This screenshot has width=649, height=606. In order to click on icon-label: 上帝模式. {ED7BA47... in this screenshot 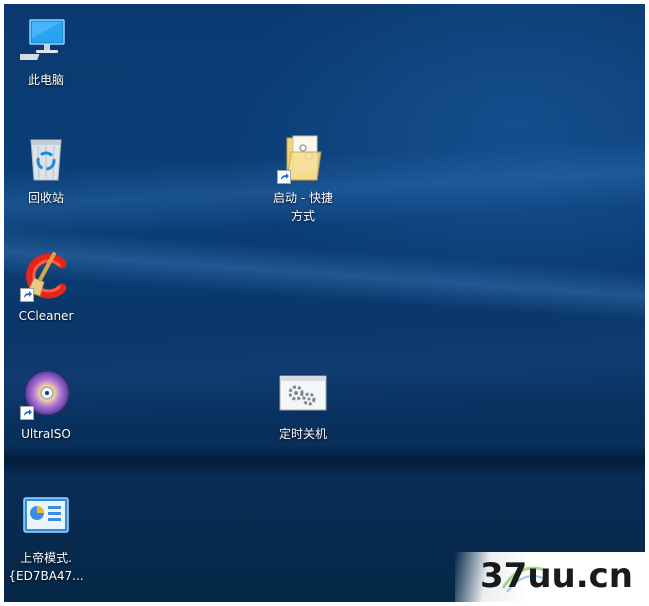, I will do `click(45, 567)`.